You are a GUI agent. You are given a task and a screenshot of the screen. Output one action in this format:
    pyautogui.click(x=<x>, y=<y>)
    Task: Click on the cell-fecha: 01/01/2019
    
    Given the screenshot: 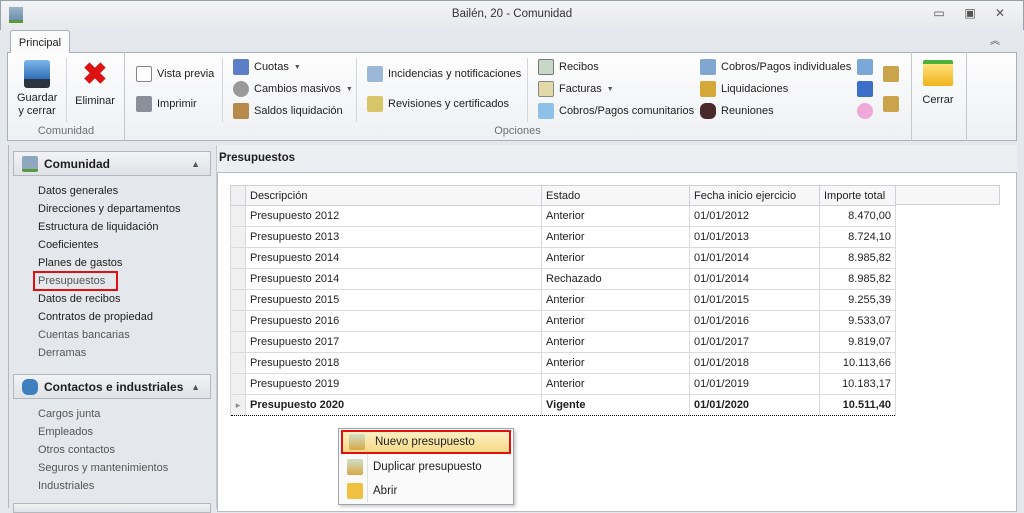 What is the action you would take?
    pyautogui.click(x=754, y=384)
    